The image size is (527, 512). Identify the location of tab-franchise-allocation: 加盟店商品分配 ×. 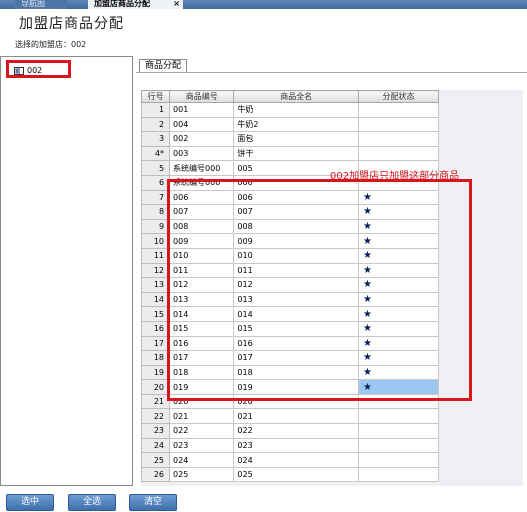
(135, 4).